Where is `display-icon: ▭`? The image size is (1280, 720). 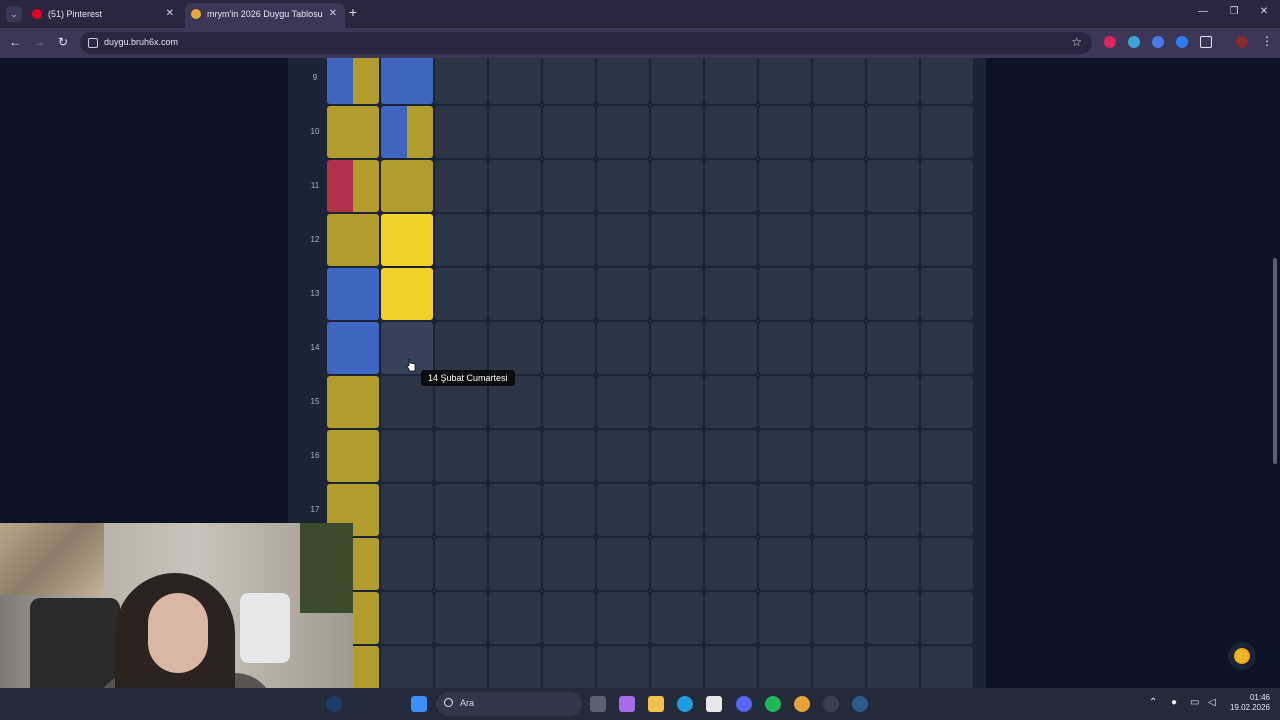
display-icon: ▭ is located at coordinates (1194, 702).